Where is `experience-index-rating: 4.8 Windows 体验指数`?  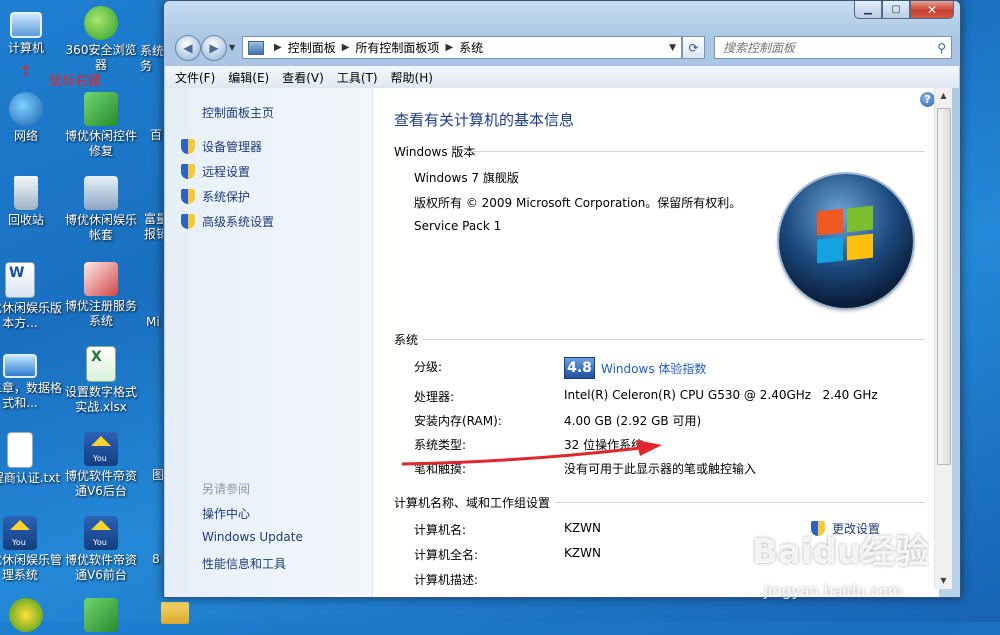
experience-index-rating: 4.8 Windows 体验指数 is located at coordinates (635, 368).